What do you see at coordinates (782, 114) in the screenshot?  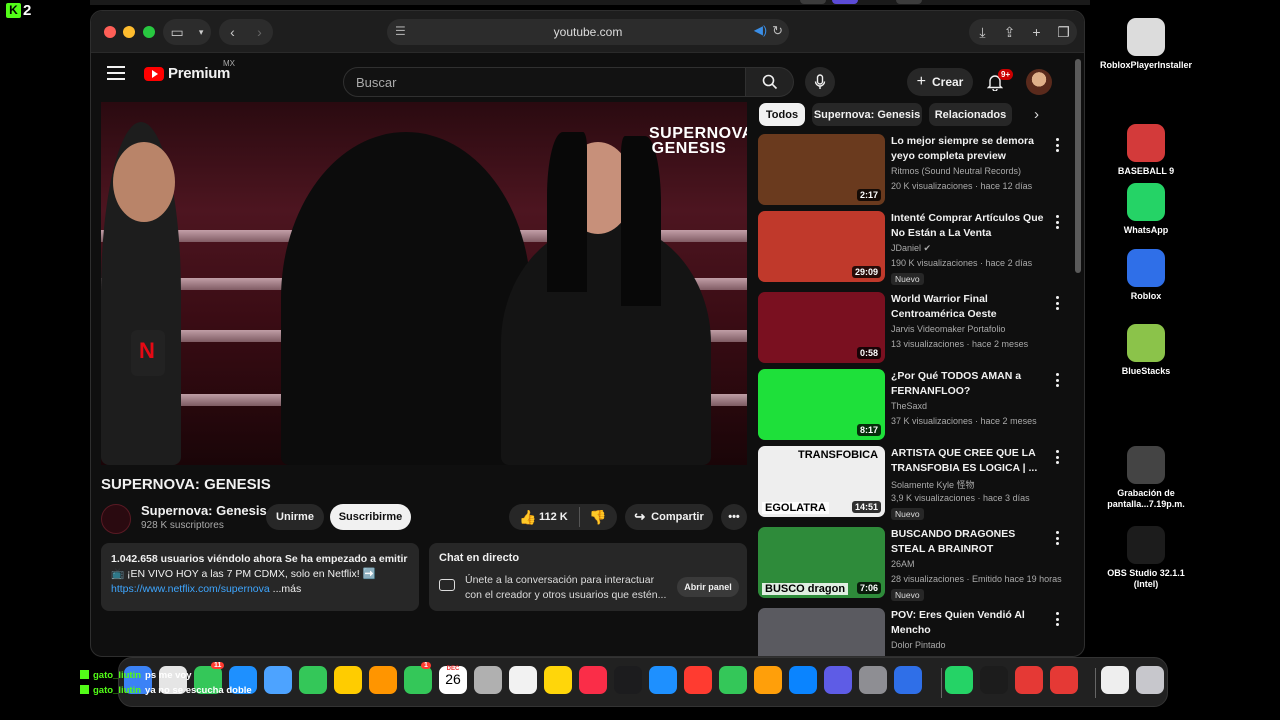 I see `chip-todos: Todos` at bounding box center [782, 114].